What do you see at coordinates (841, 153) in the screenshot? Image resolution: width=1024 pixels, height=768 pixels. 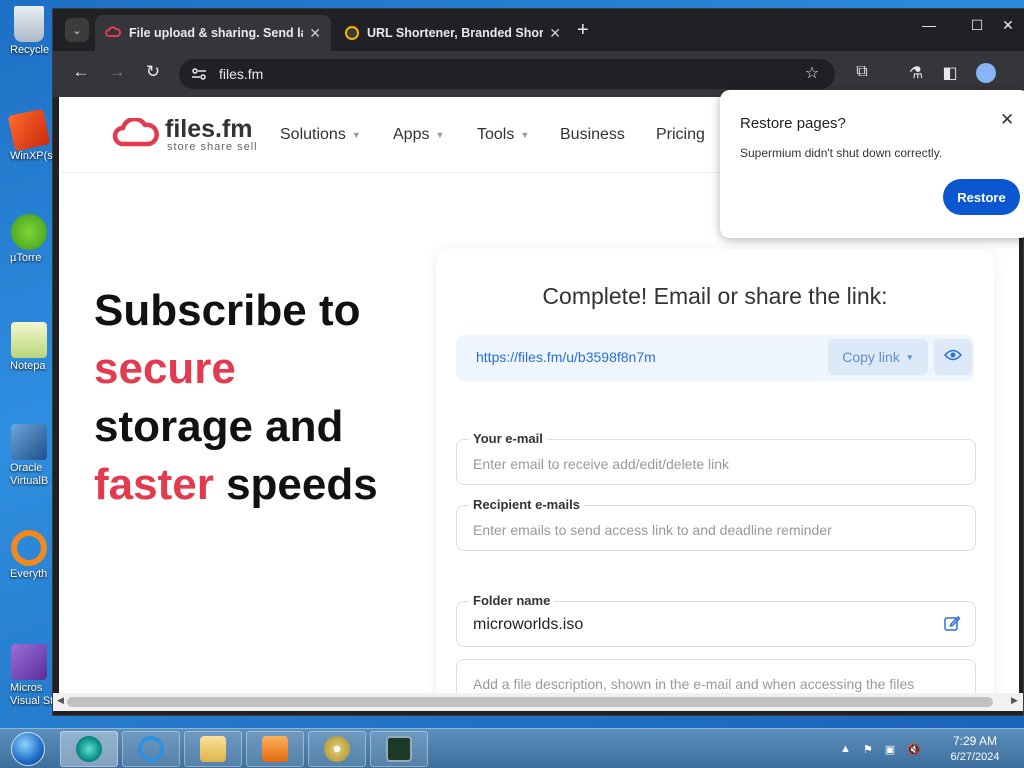 I see `restore-dialog-message: Supermium didn't shut down correctly.` at bounding box center [841, 153].